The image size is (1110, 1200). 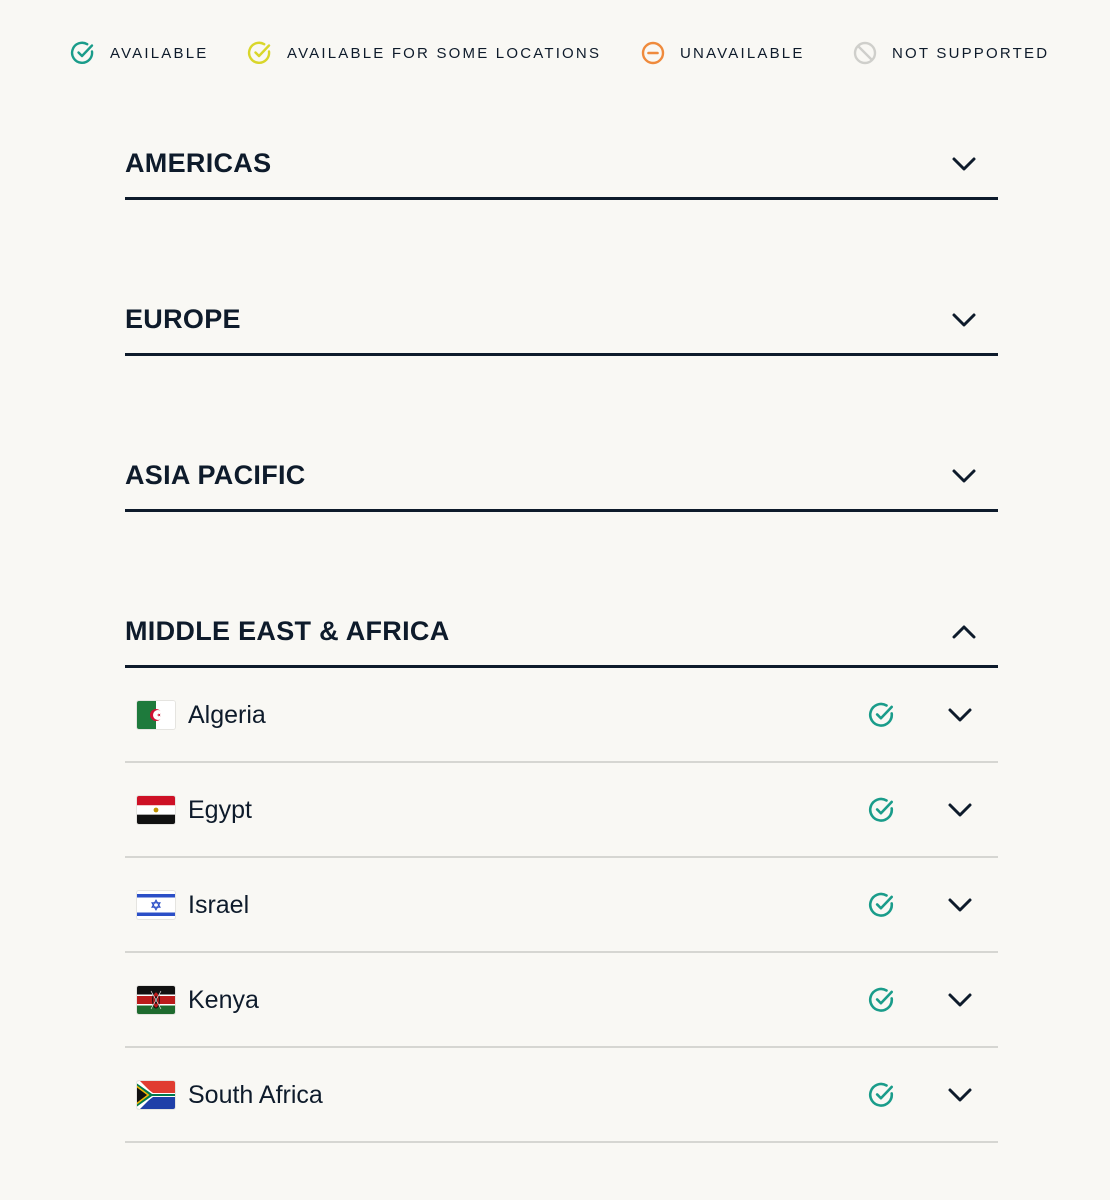 I want to click on legend-not-supported: NOT SUPPORTED, so click(x=950, y=53).